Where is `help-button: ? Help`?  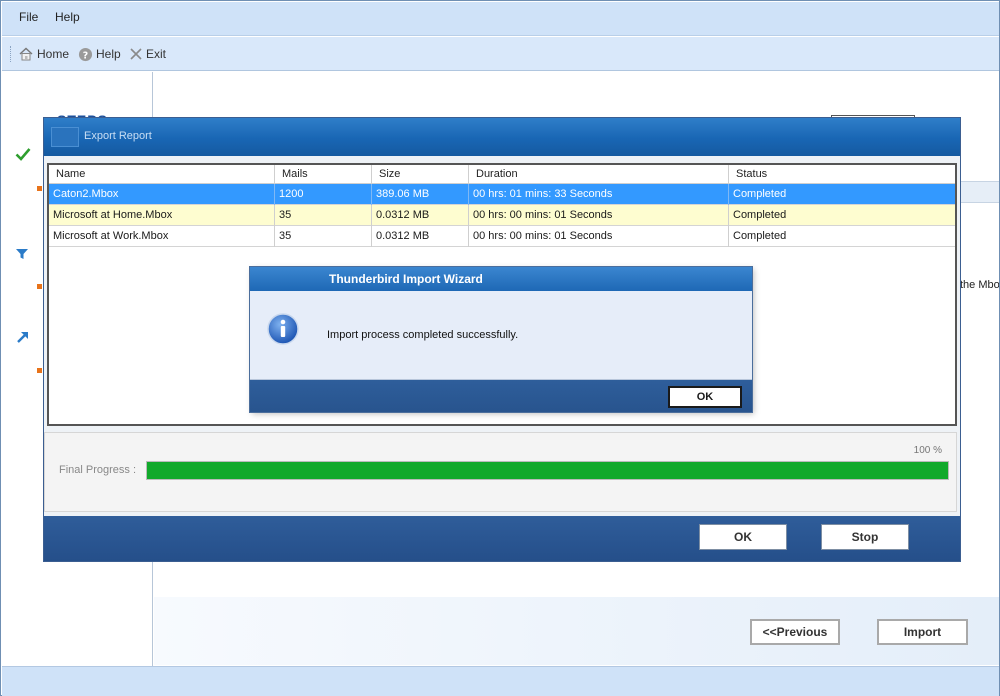 help-button: ? Help is located at coordinates (99, 54).